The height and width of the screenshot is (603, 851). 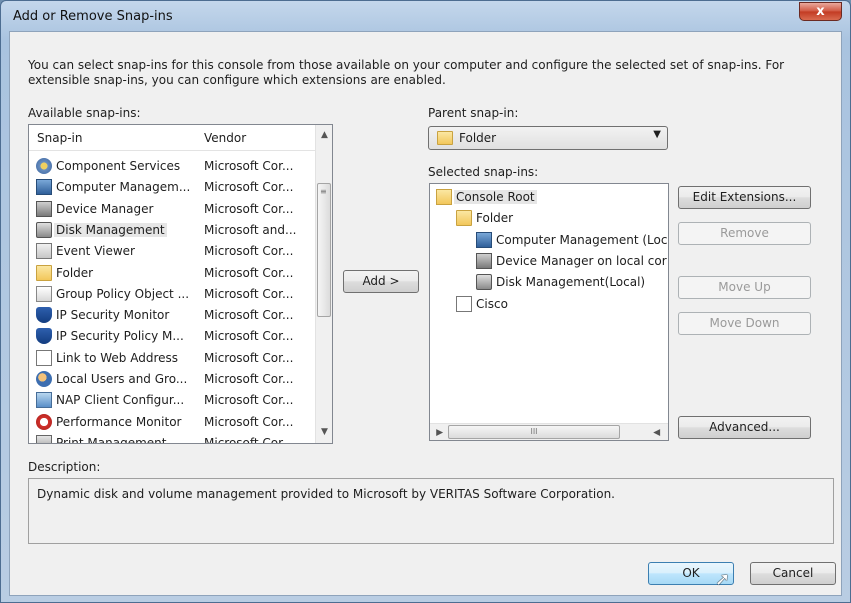 I want to click on column-header-snapin: Snap-in, so click(x=59, y=138).